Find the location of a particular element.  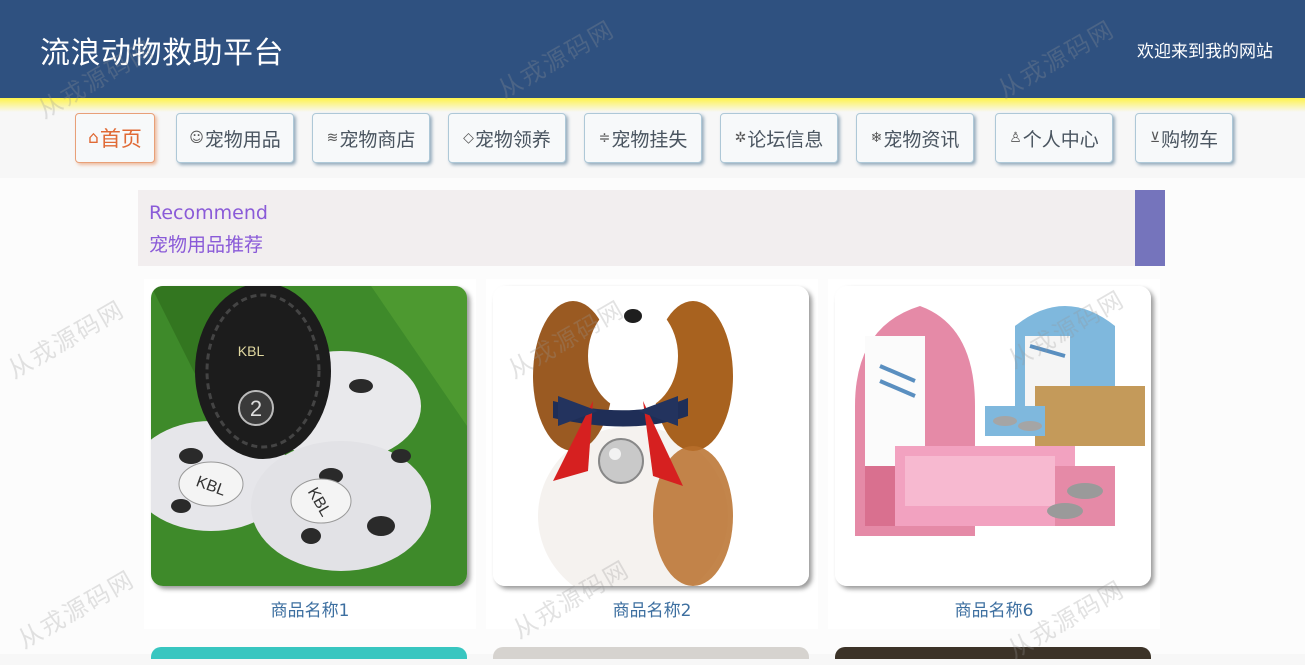

nav-pet-store: ≋ 宠物商店 is located at coordinates (371, 138).